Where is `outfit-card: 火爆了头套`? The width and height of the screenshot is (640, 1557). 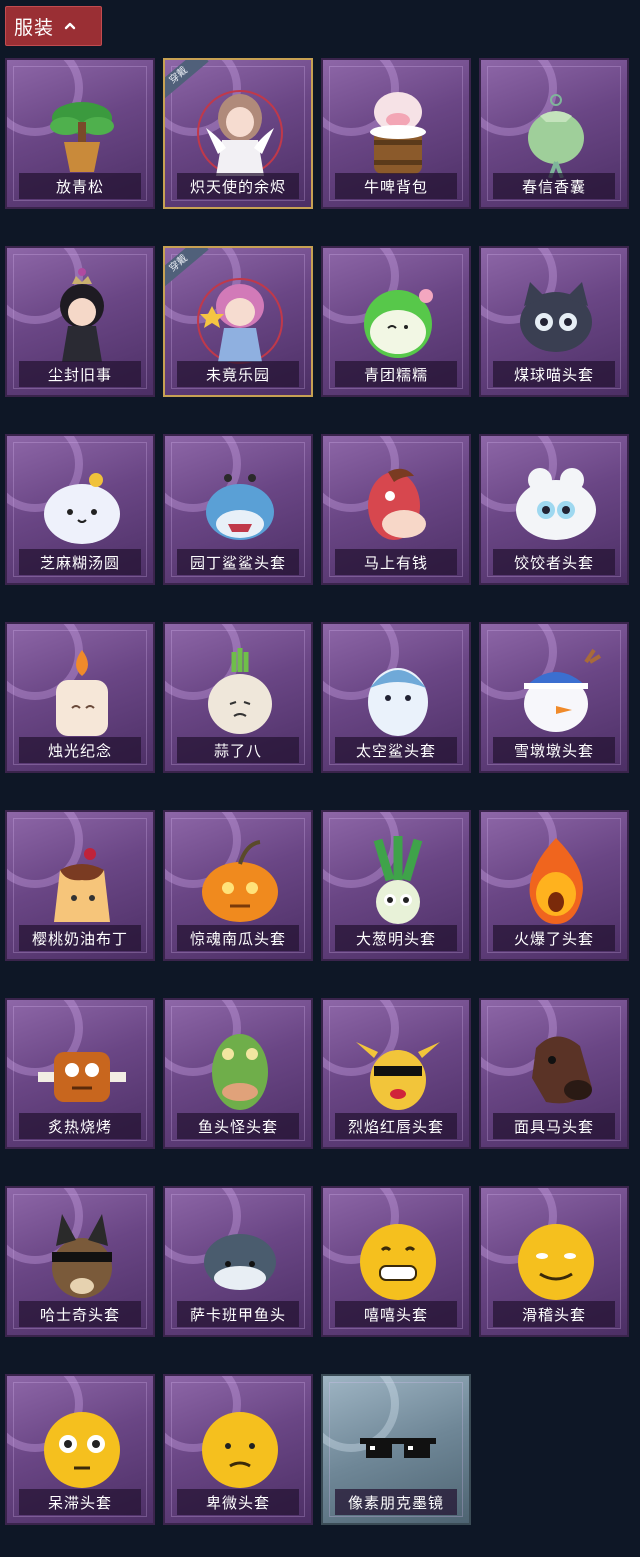
outfit-card: 火爆了头套 is located at coordinates (554, 885).